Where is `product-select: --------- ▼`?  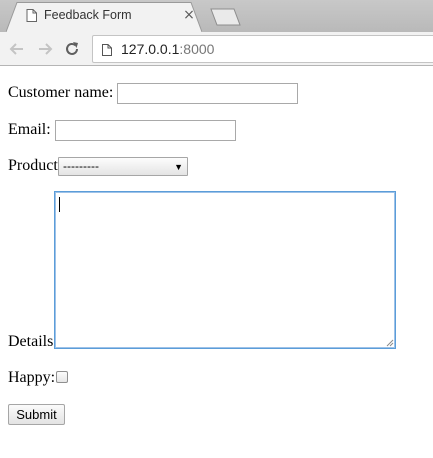
product-select: --------- ▼ is located at coordinates (123, 166).